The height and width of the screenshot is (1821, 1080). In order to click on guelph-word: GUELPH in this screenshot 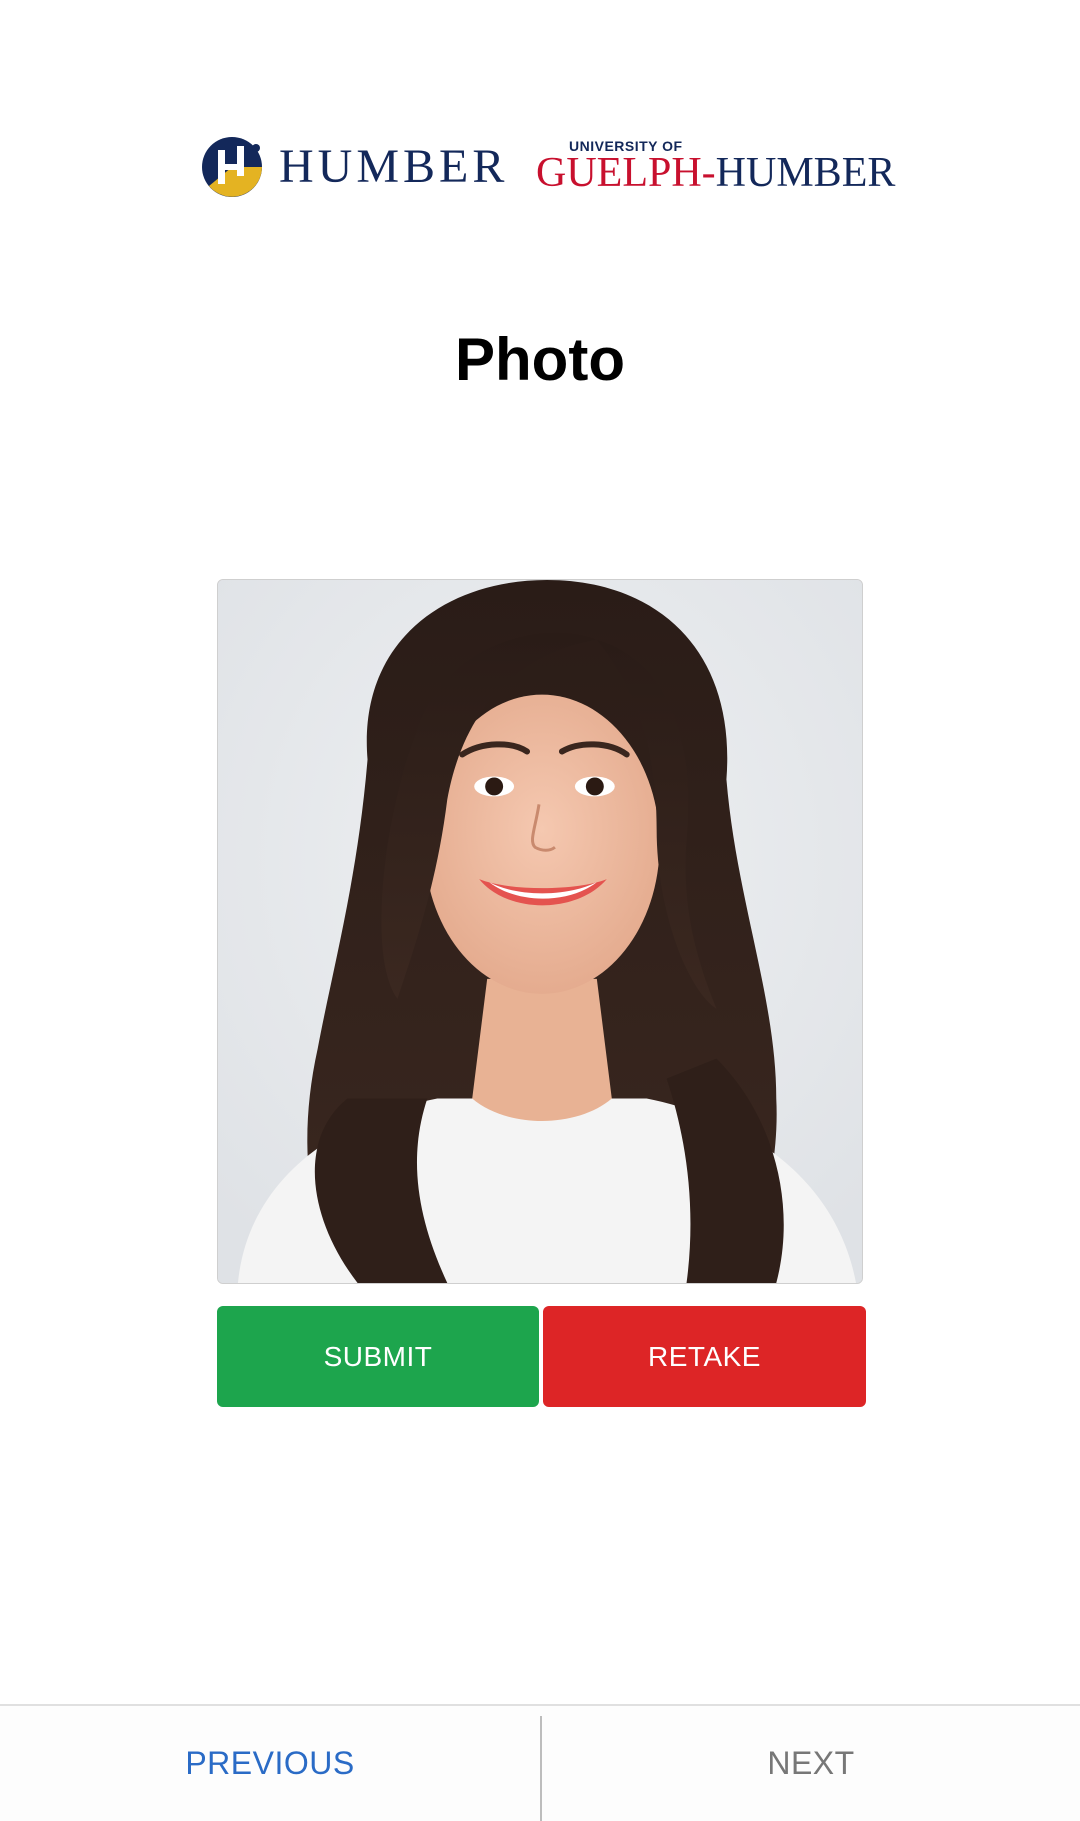, I will do `click(619, 173)`.